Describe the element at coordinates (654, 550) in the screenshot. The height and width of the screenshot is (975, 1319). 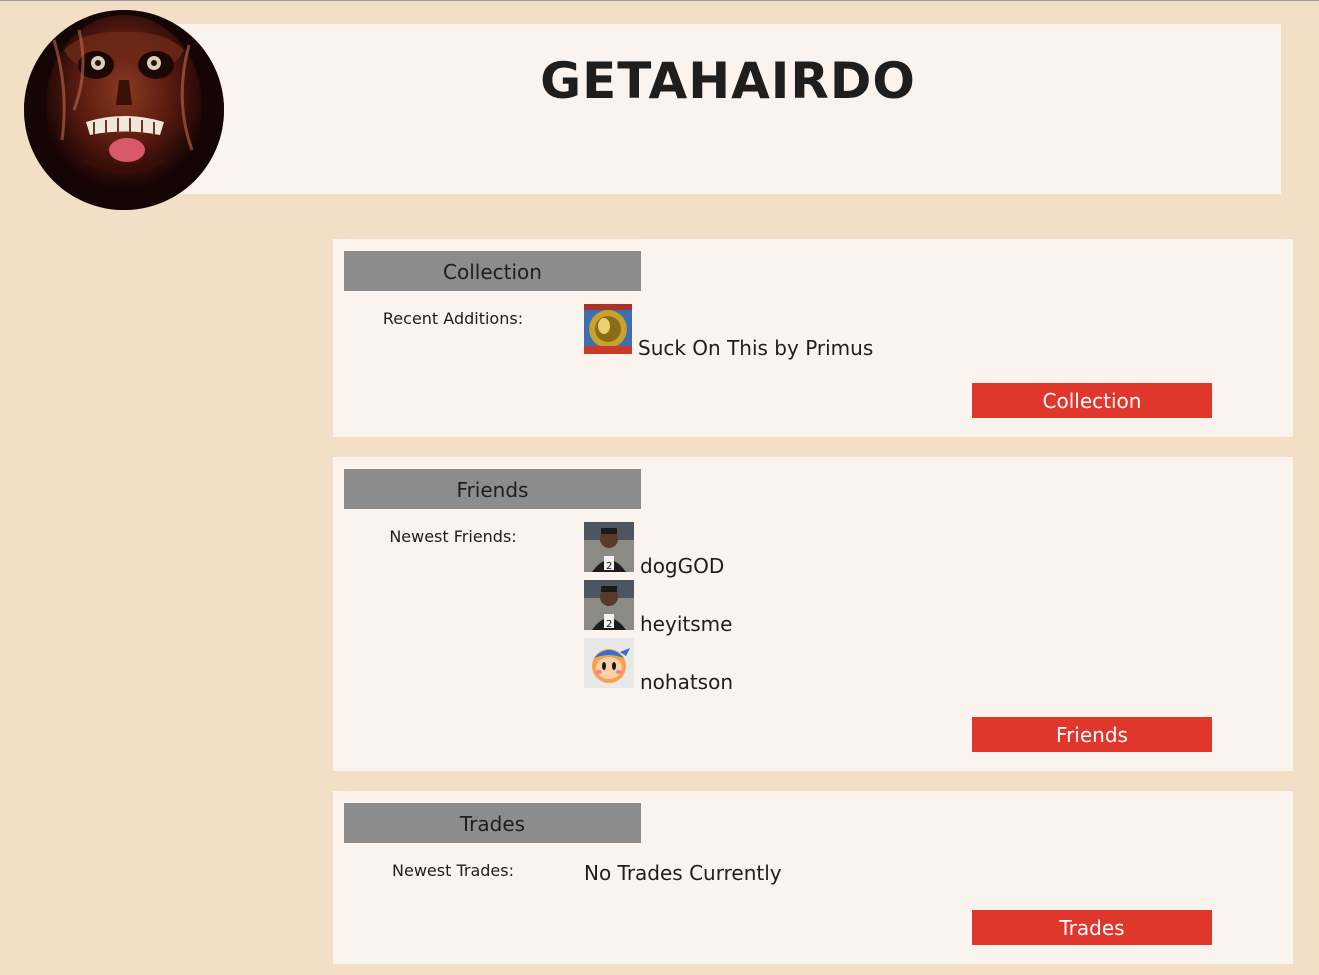
I see `friend-item: 2 dogGOD` at that location.